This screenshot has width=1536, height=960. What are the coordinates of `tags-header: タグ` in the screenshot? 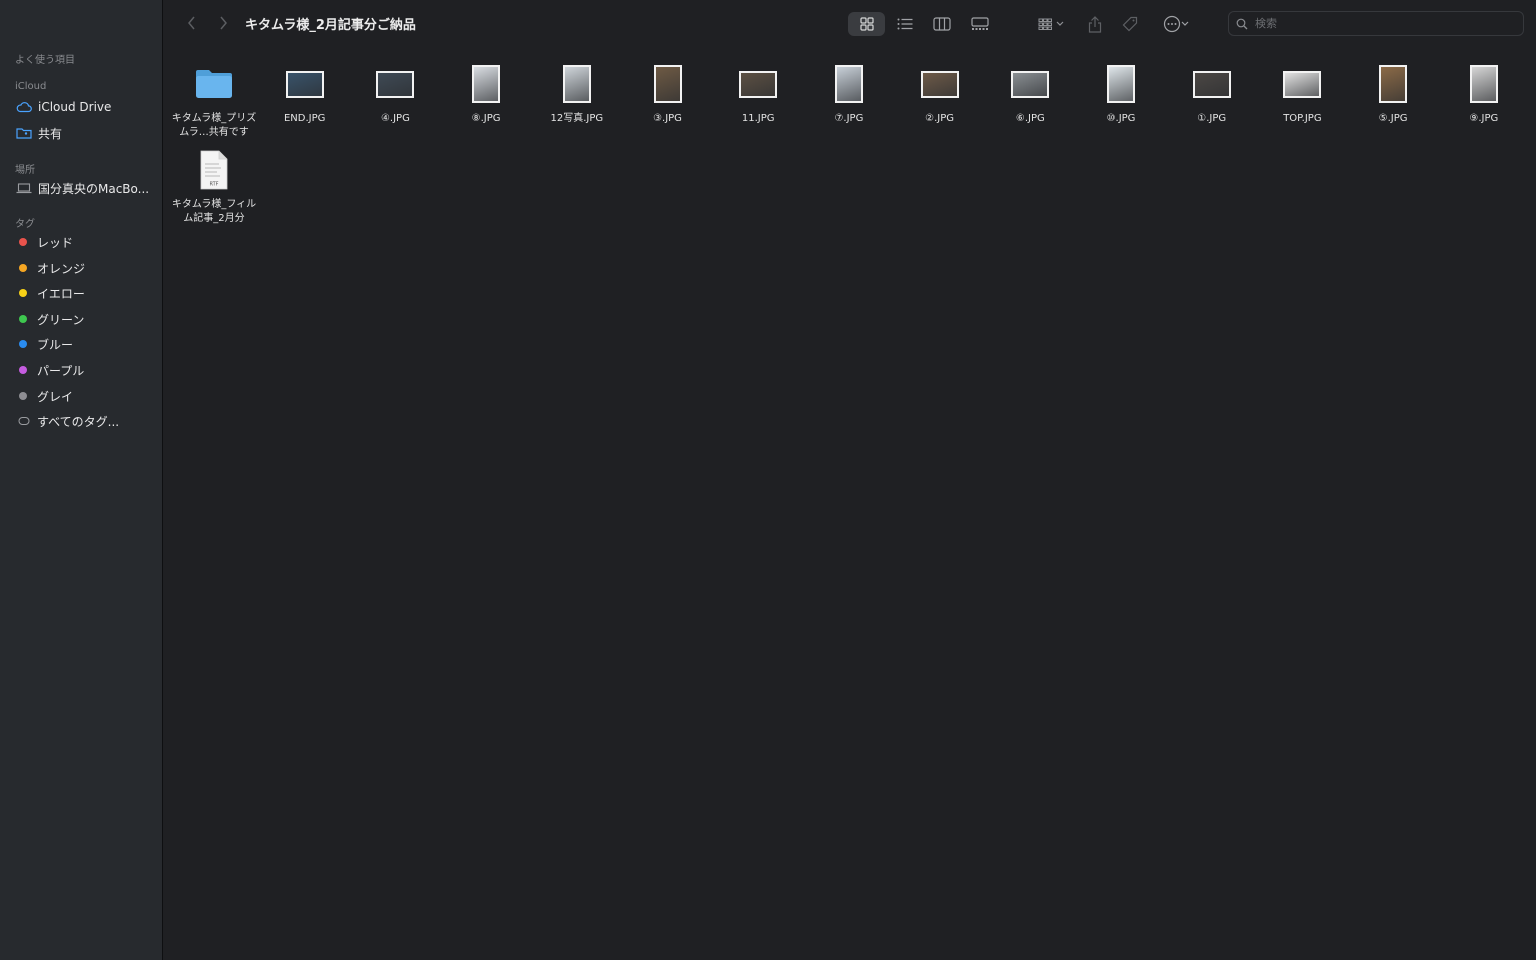 It's located at (25, 224).